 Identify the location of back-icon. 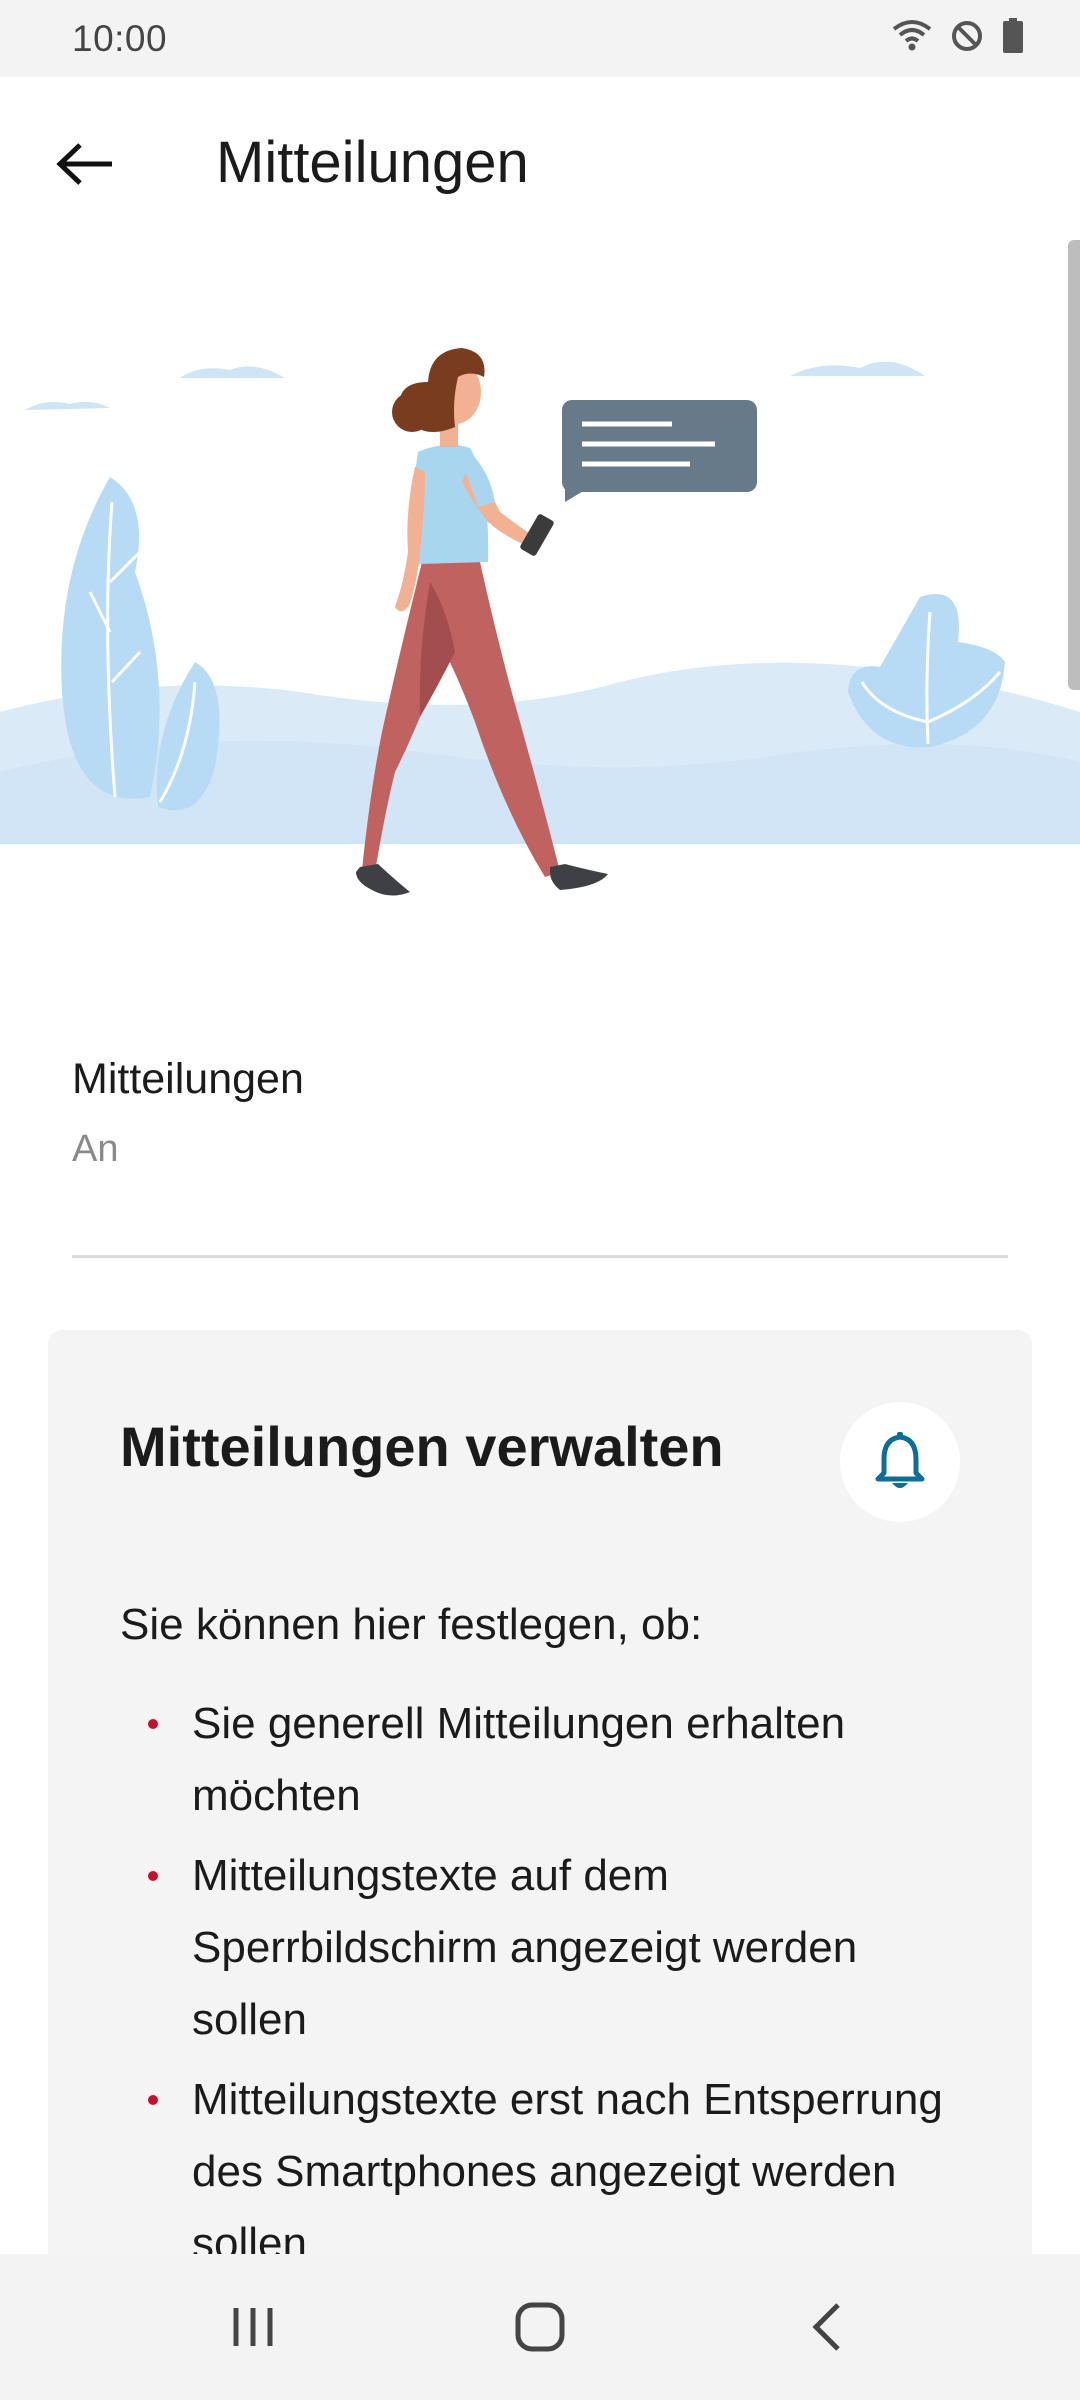
(826, 2327).